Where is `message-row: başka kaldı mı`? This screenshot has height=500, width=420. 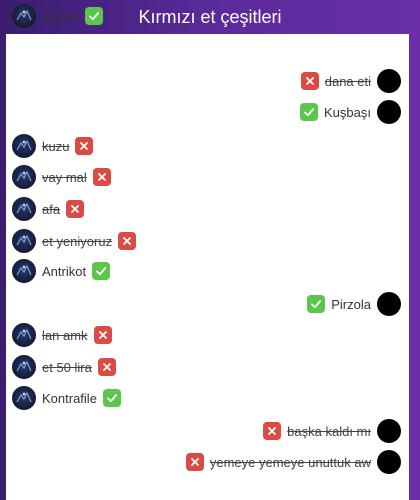
message-row: başka kaldı mı is located at coordinates (207, 431).